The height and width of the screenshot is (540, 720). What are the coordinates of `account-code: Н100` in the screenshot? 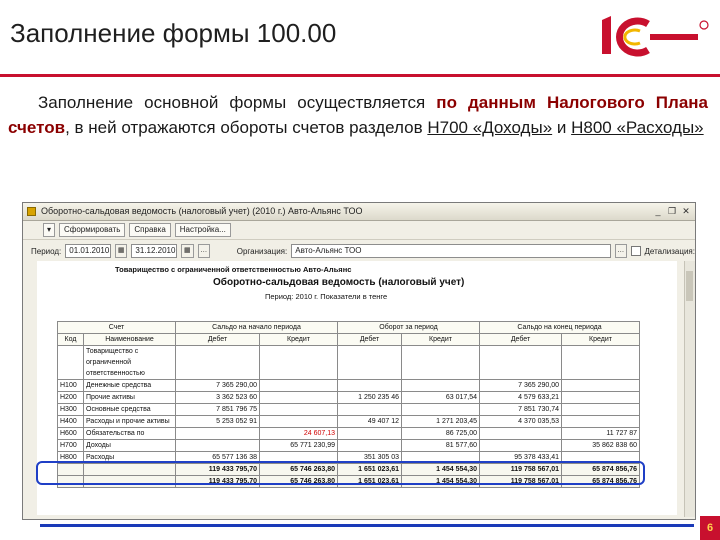 It's located at (70, 385).